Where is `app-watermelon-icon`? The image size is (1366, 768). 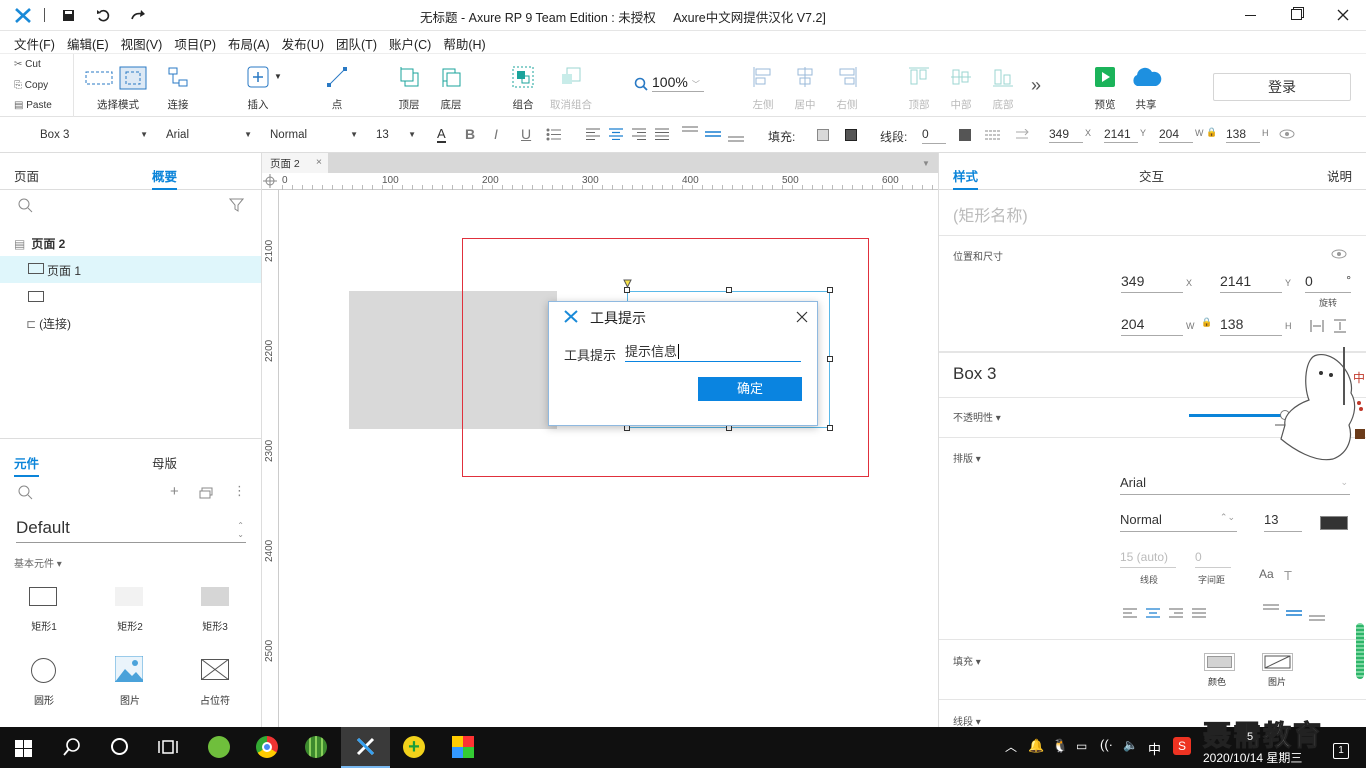 app-watermelon-icon is located at coordinates (316, 747).